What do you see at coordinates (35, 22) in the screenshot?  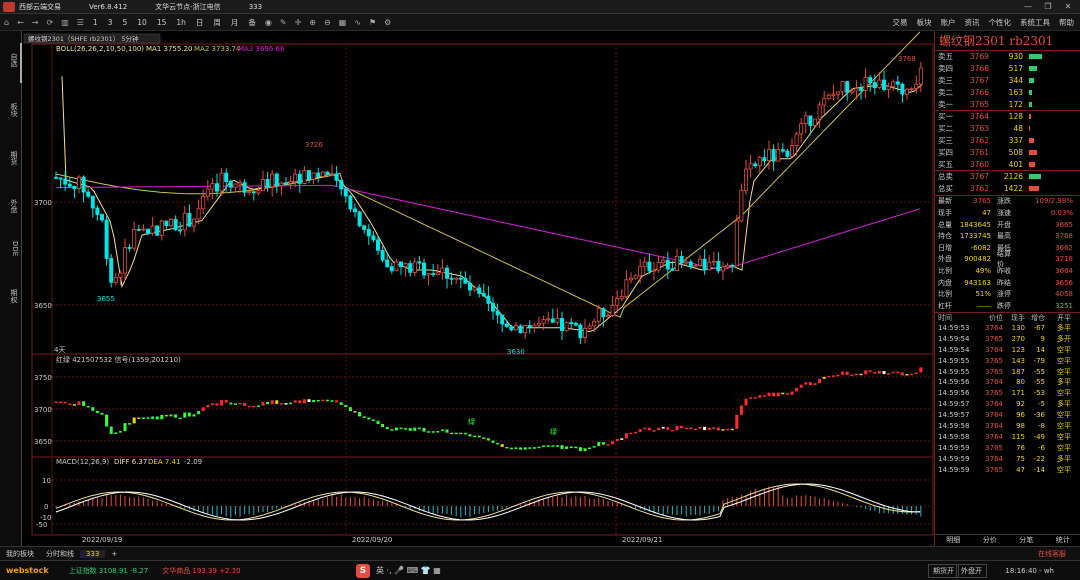 I see `forward-icon: →` at bounding box center [35, 22].